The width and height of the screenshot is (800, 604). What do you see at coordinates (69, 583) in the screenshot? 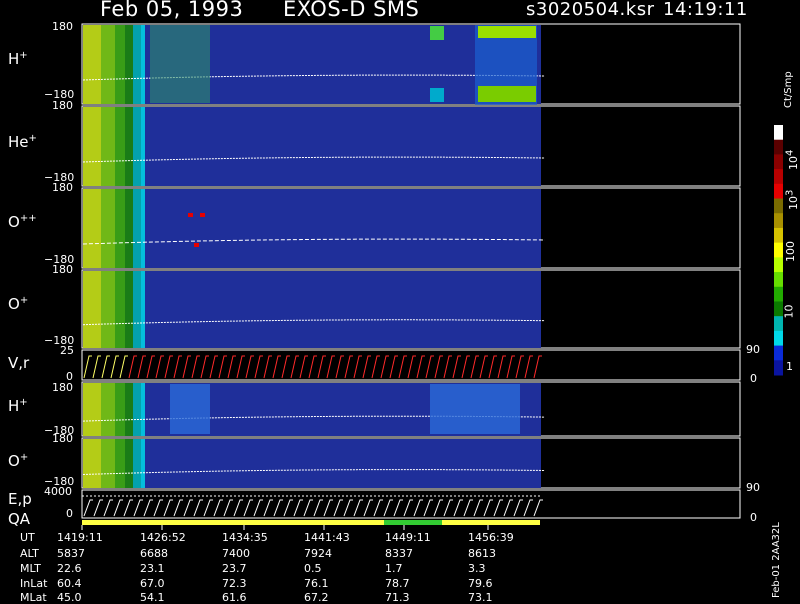
I see `table-cell: 60.4` at bounding box center [69, 583].